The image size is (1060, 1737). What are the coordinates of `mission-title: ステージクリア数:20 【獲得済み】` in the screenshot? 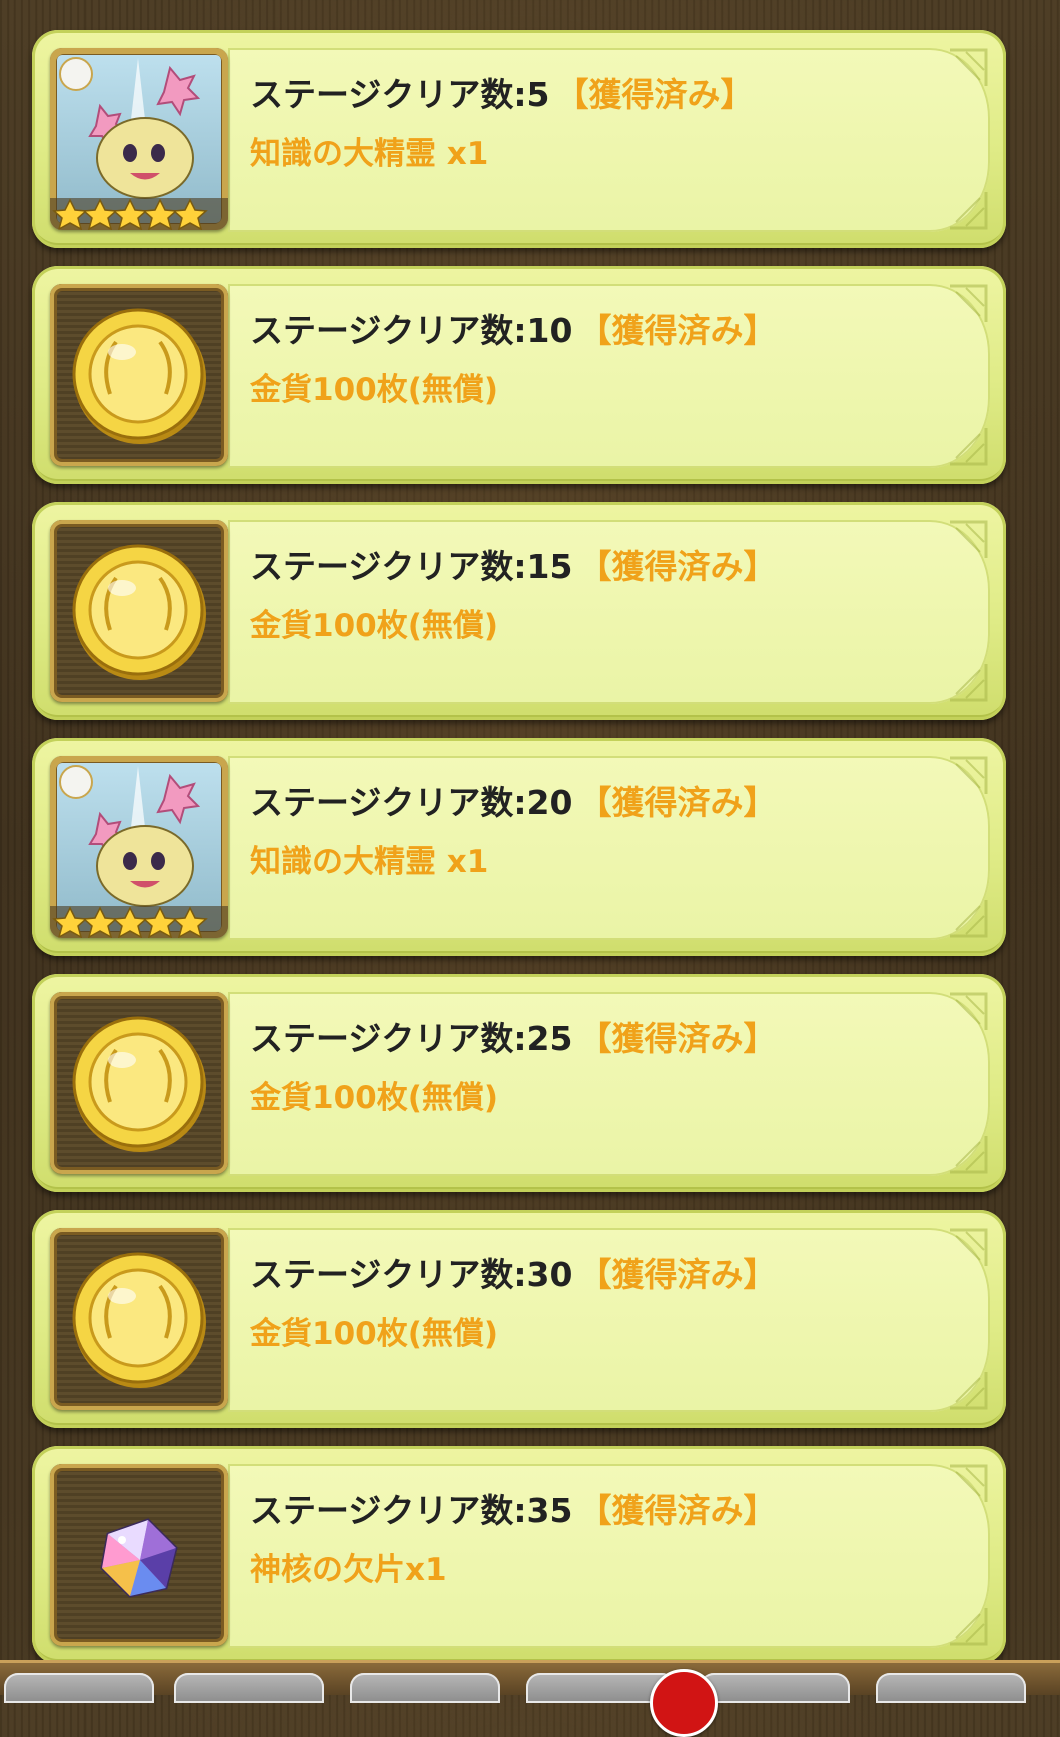 It's located at (513, 800).